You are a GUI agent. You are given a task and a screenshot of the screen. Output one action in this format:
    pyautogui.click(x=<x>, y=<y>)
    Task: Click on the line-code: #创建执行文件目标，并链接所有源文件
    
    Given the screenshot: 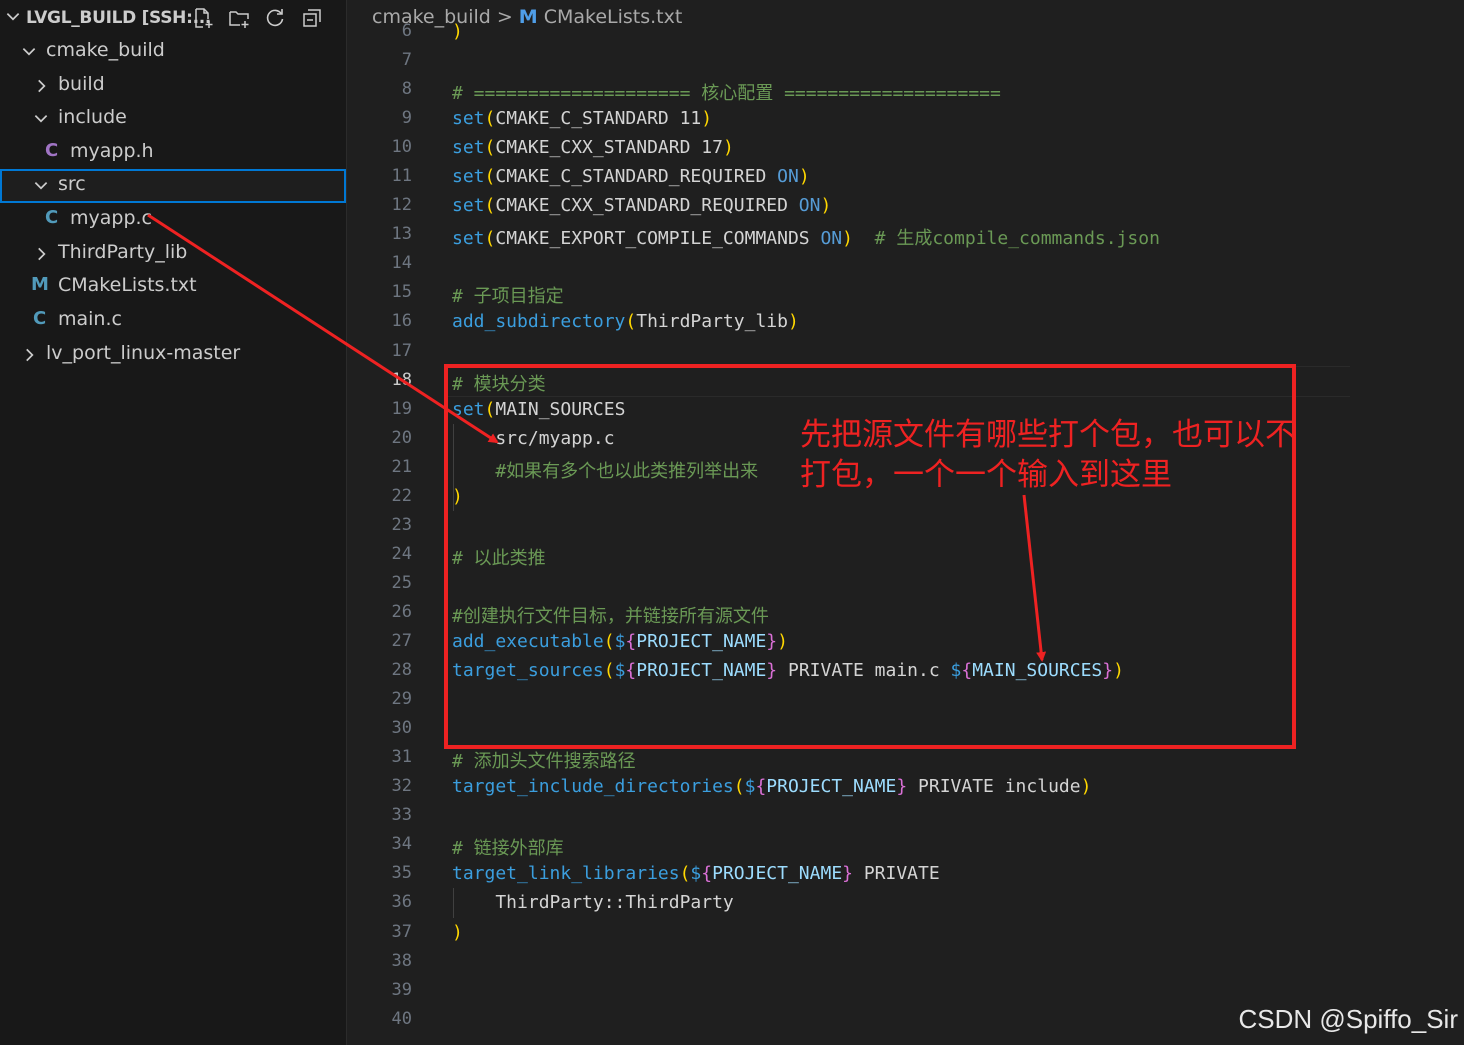 What is the action you would take?
    pyautogui.click(x=610, y=615)
    